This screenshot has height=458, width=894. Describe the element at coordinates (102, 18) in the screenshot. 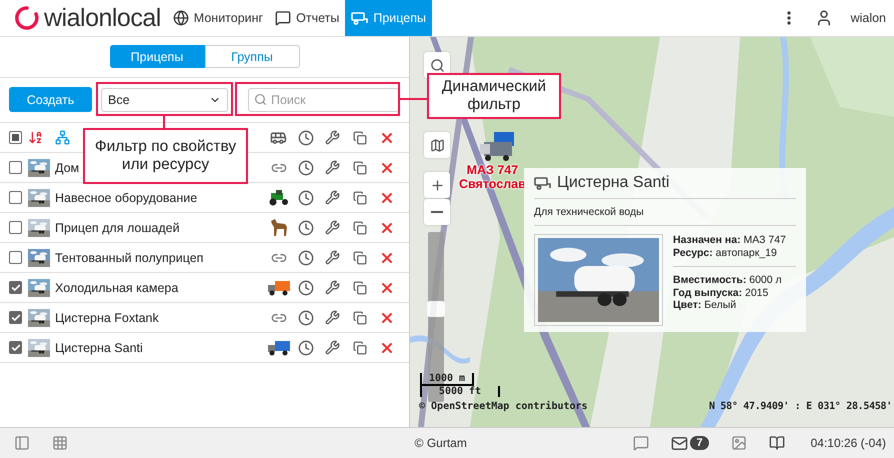

I see `logo: wialonlocal` at that location.